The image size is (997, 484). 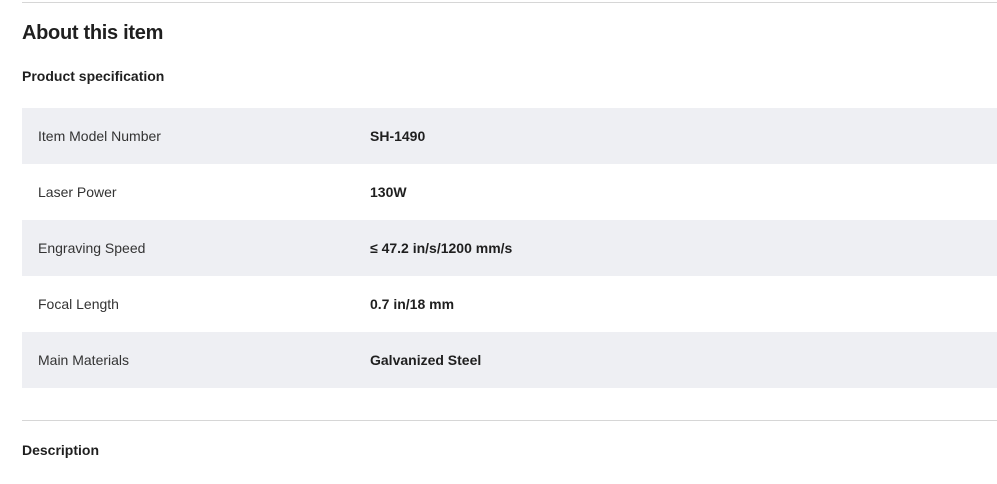 What do you see at coordinates (509, 136) in the screenshot?
I see `spec-row-model-number: Item Model Number SH-1490` at bounding box center [509, 136].